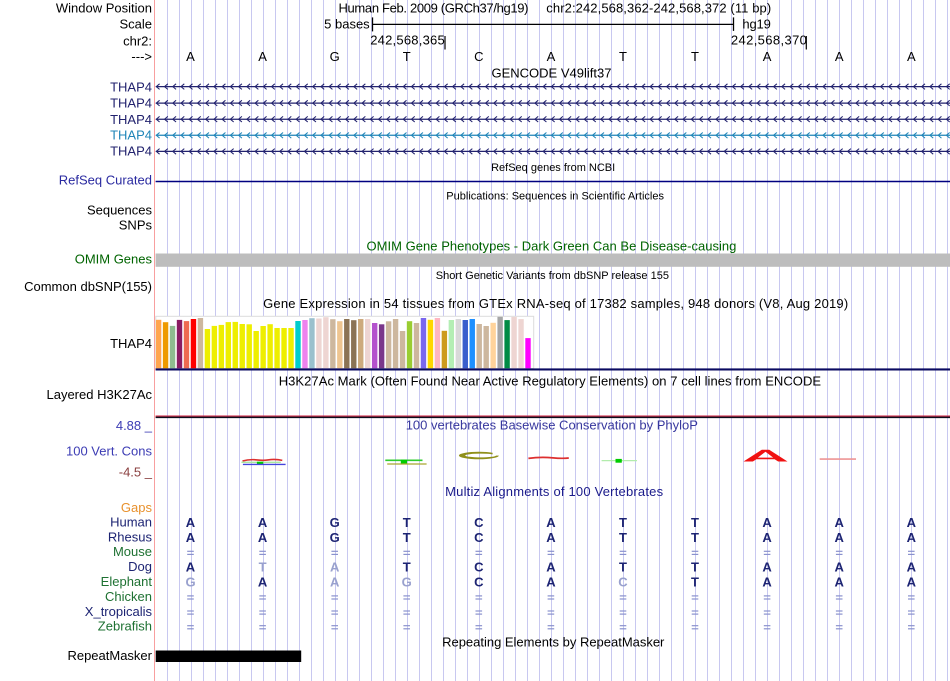  Describe the element at coordinates (120, 210) in the screenshot. I see `svg-text: Sequences` at that location.